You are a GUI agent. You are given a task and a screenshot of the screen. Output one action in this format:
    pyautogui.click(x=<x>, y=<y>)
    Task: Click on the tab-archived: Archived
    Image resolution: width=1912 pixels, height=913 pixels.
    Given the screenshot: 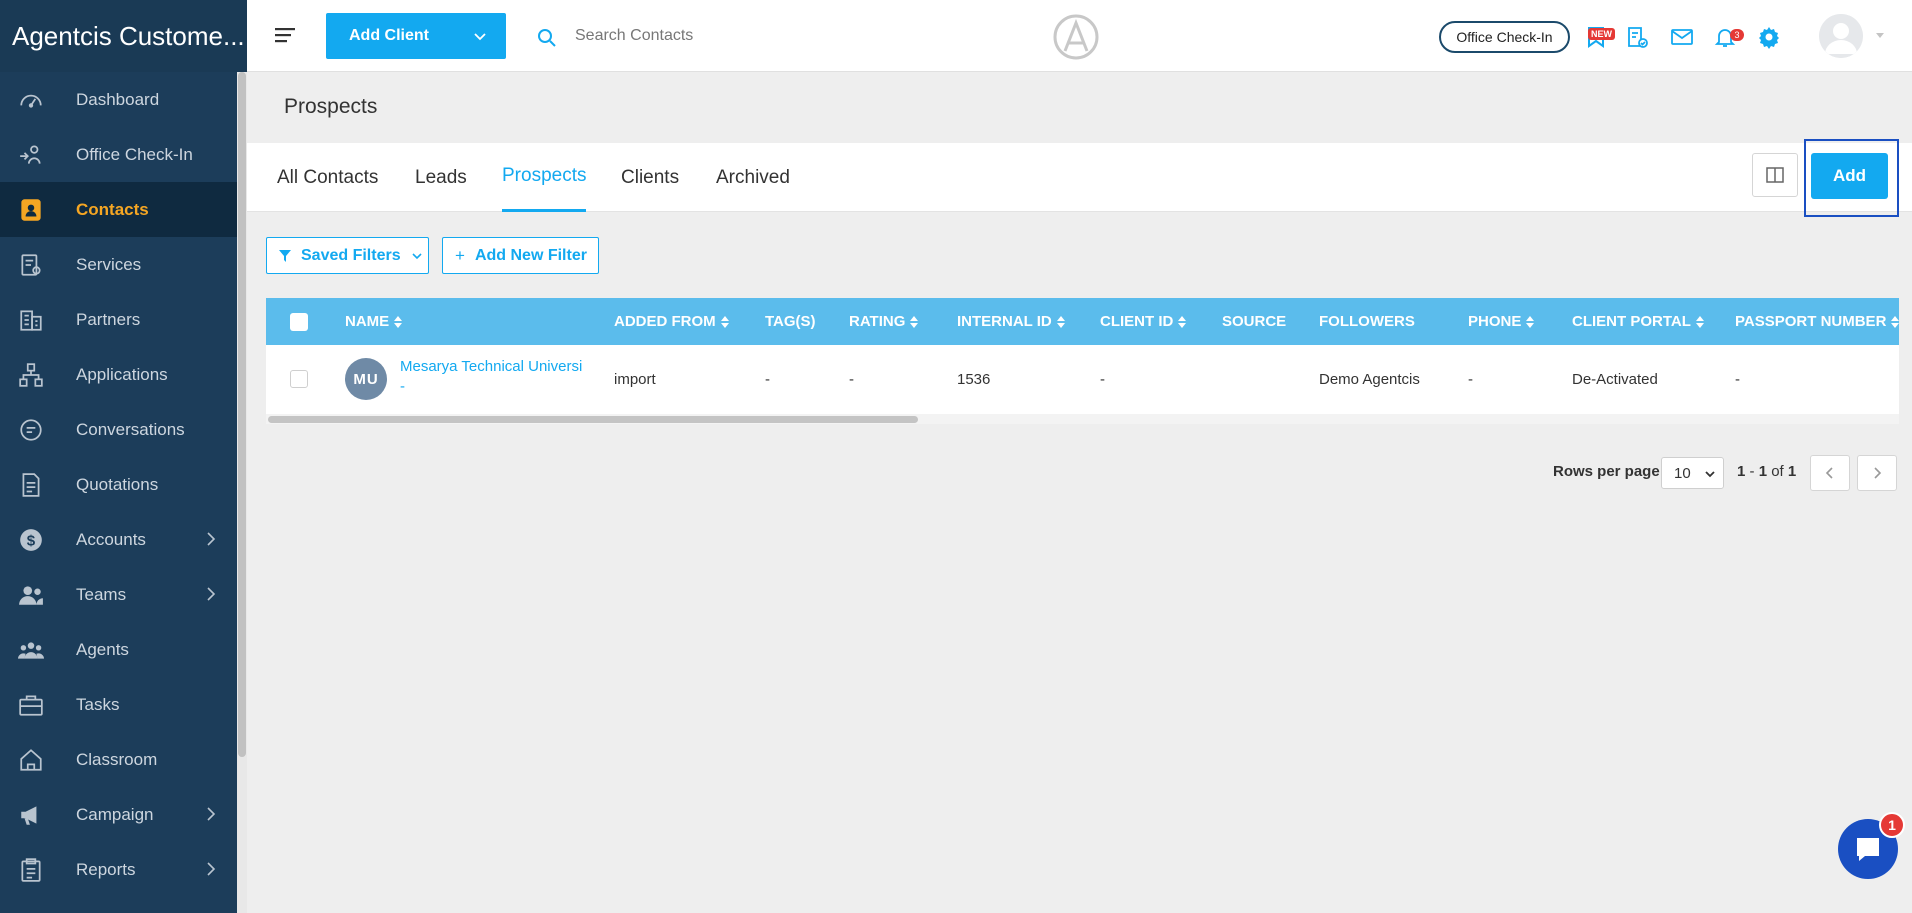 What is the action you would take?
    pyautogui.click(x=753, y=177)
    